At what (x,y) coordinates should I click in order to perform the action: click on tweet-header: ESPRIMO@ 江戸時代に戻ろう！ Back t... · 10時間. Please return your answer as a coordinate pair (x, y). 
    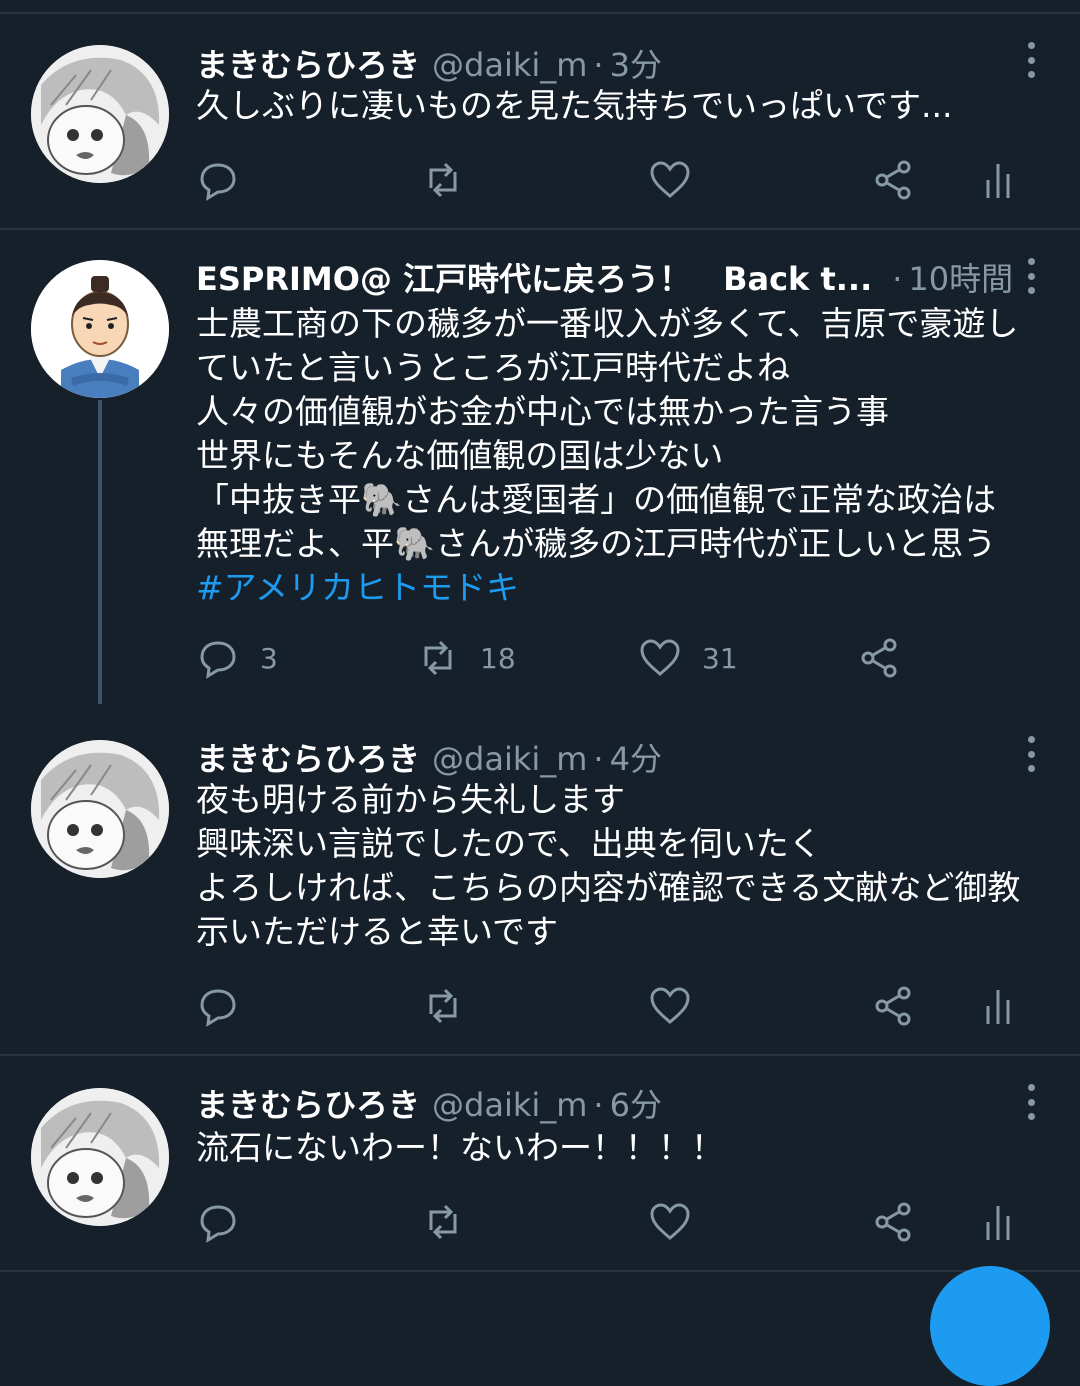
    Looking at the image, I should click on (618, 278).